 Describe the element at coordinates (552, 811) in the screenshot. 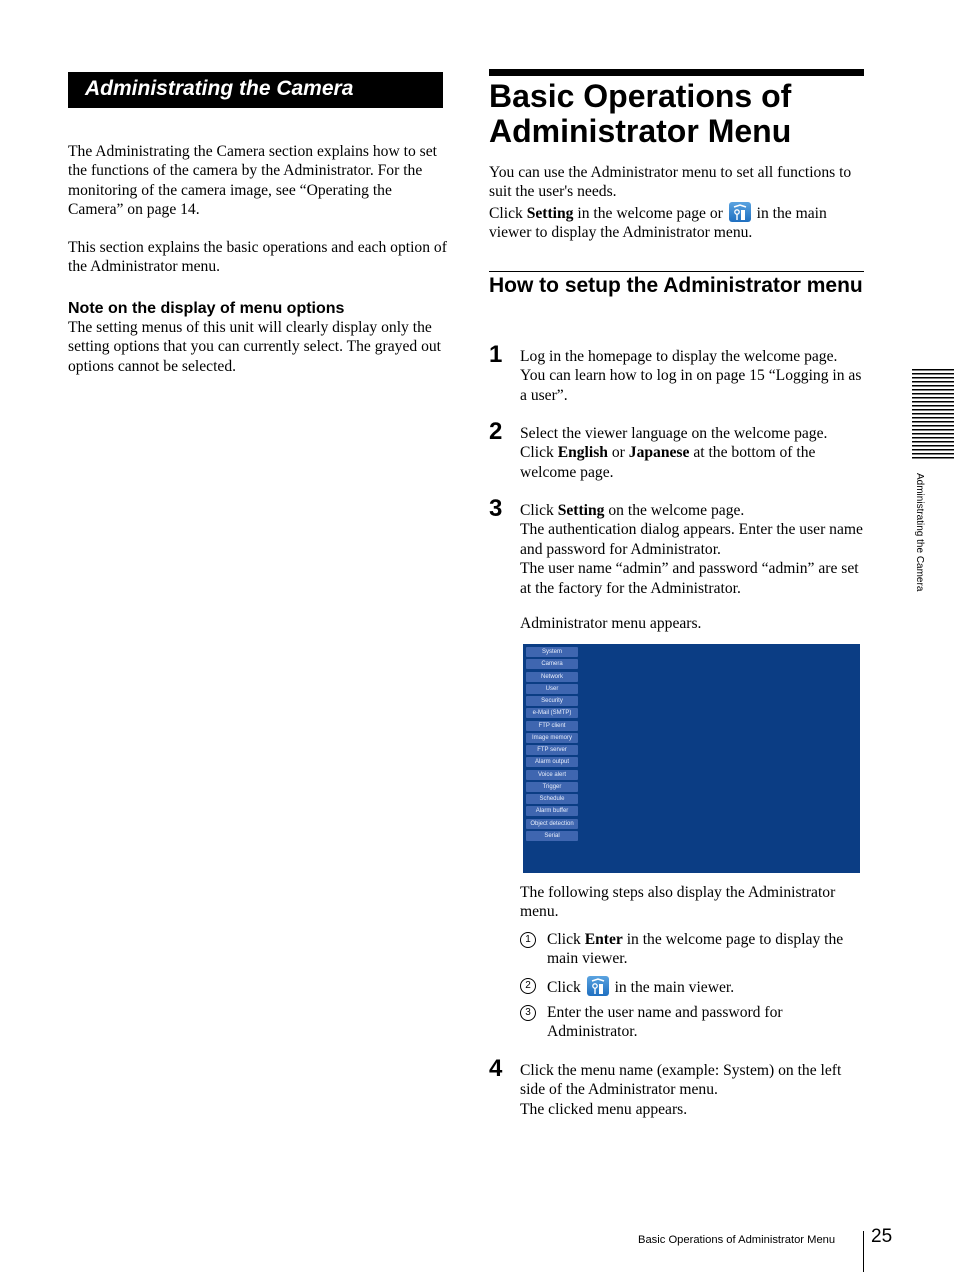

I see `admin-menu-alarm-buffer: Alarm buffer` at that location.